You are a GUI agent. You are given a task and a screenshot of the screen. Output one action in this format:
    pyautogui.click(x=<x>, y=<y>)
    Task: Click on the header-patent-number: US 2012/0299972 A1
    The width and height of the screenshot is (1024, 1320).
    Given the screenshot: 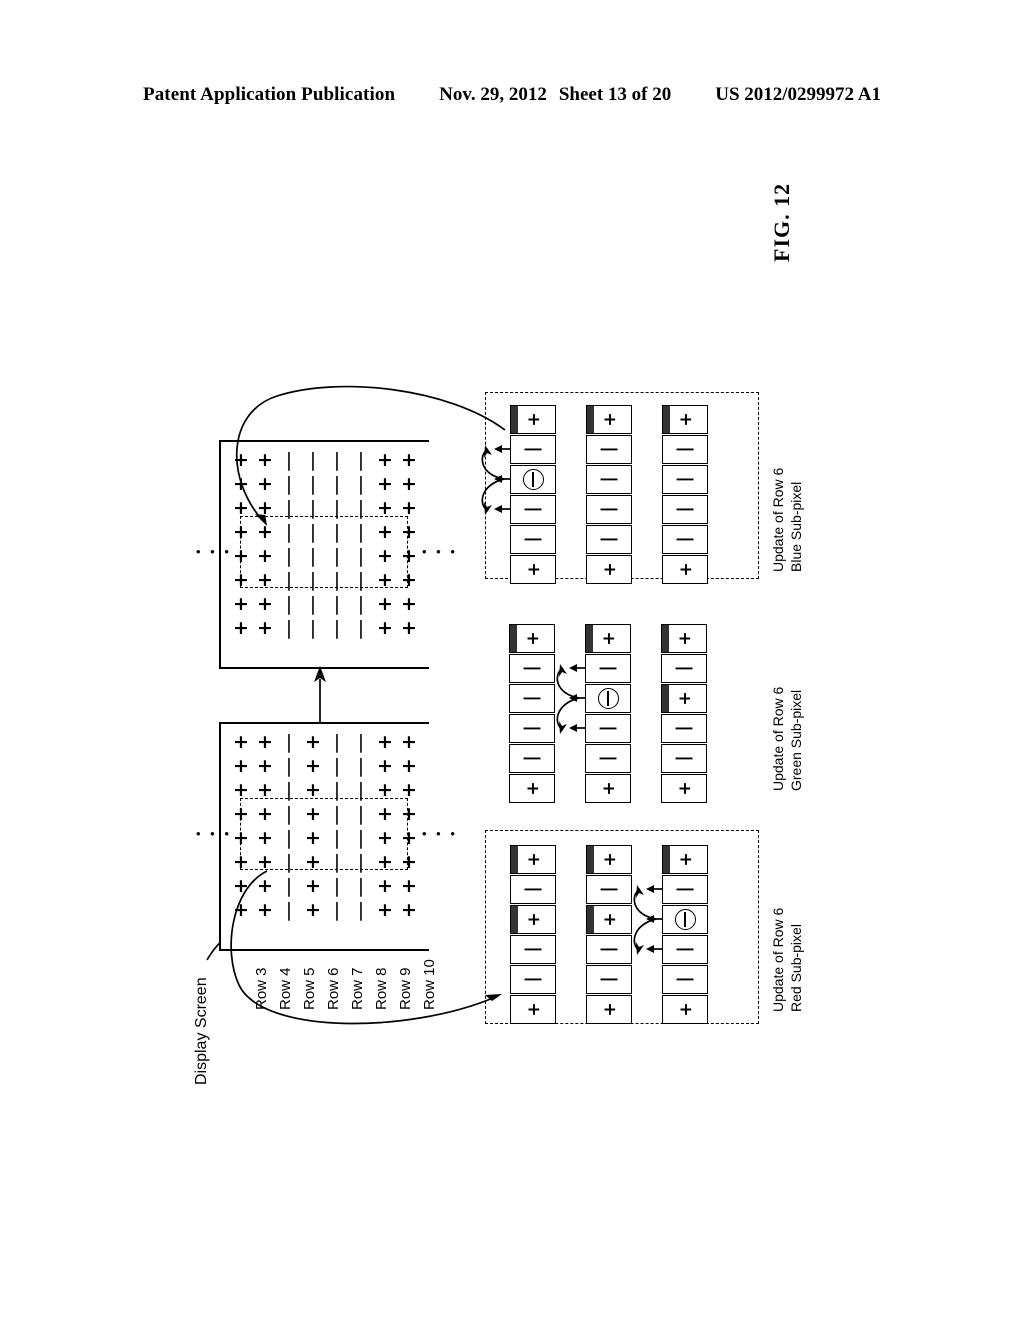 What is the action you would take?
    pyautogui.click(x=798, y=94)
    